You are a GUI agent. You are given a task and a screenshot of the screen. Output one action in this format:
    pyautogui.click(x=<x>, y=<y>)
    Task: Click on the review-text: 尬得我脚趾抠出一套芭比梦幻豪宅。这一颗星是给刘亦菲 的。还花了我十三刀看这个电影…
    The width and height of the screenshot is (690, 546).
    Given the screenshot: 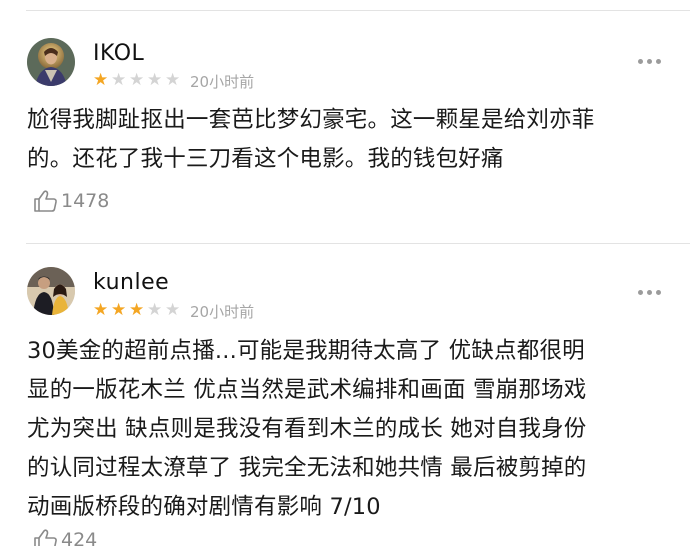 What is the action you would take?
    pyautogui.click(x=347, y=140)
    